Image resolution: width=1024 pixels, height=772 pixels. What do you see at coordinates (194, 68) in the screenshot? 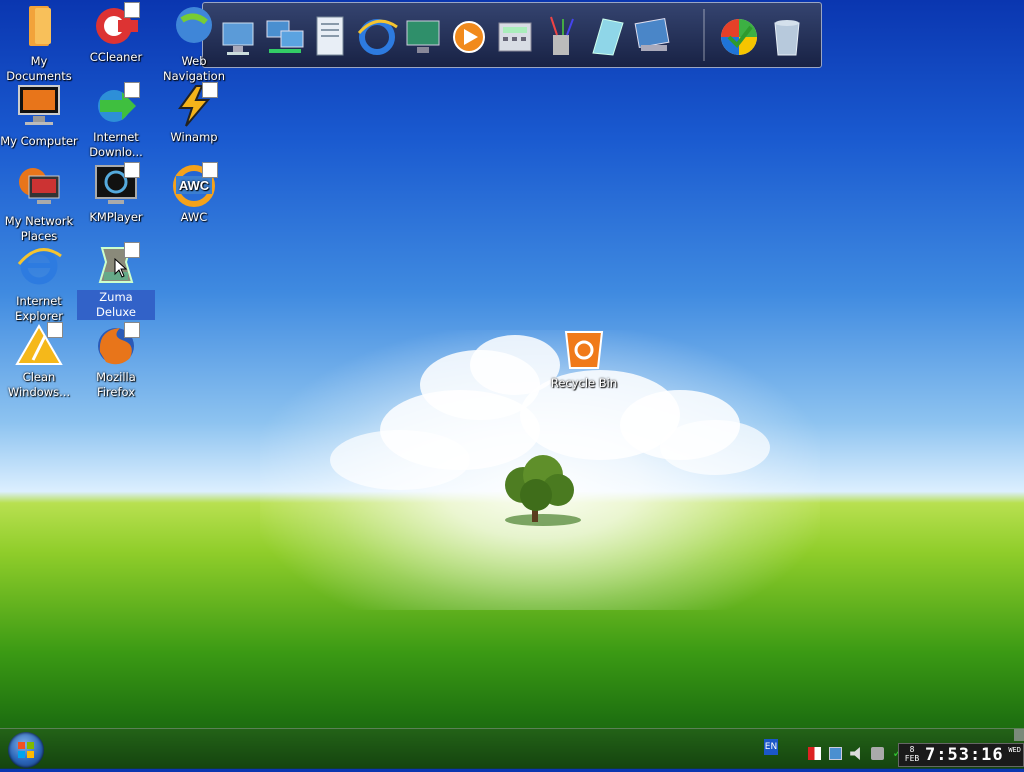
I see `desktop-icon-label: Web Navigation` at bounding box center [194, 68].